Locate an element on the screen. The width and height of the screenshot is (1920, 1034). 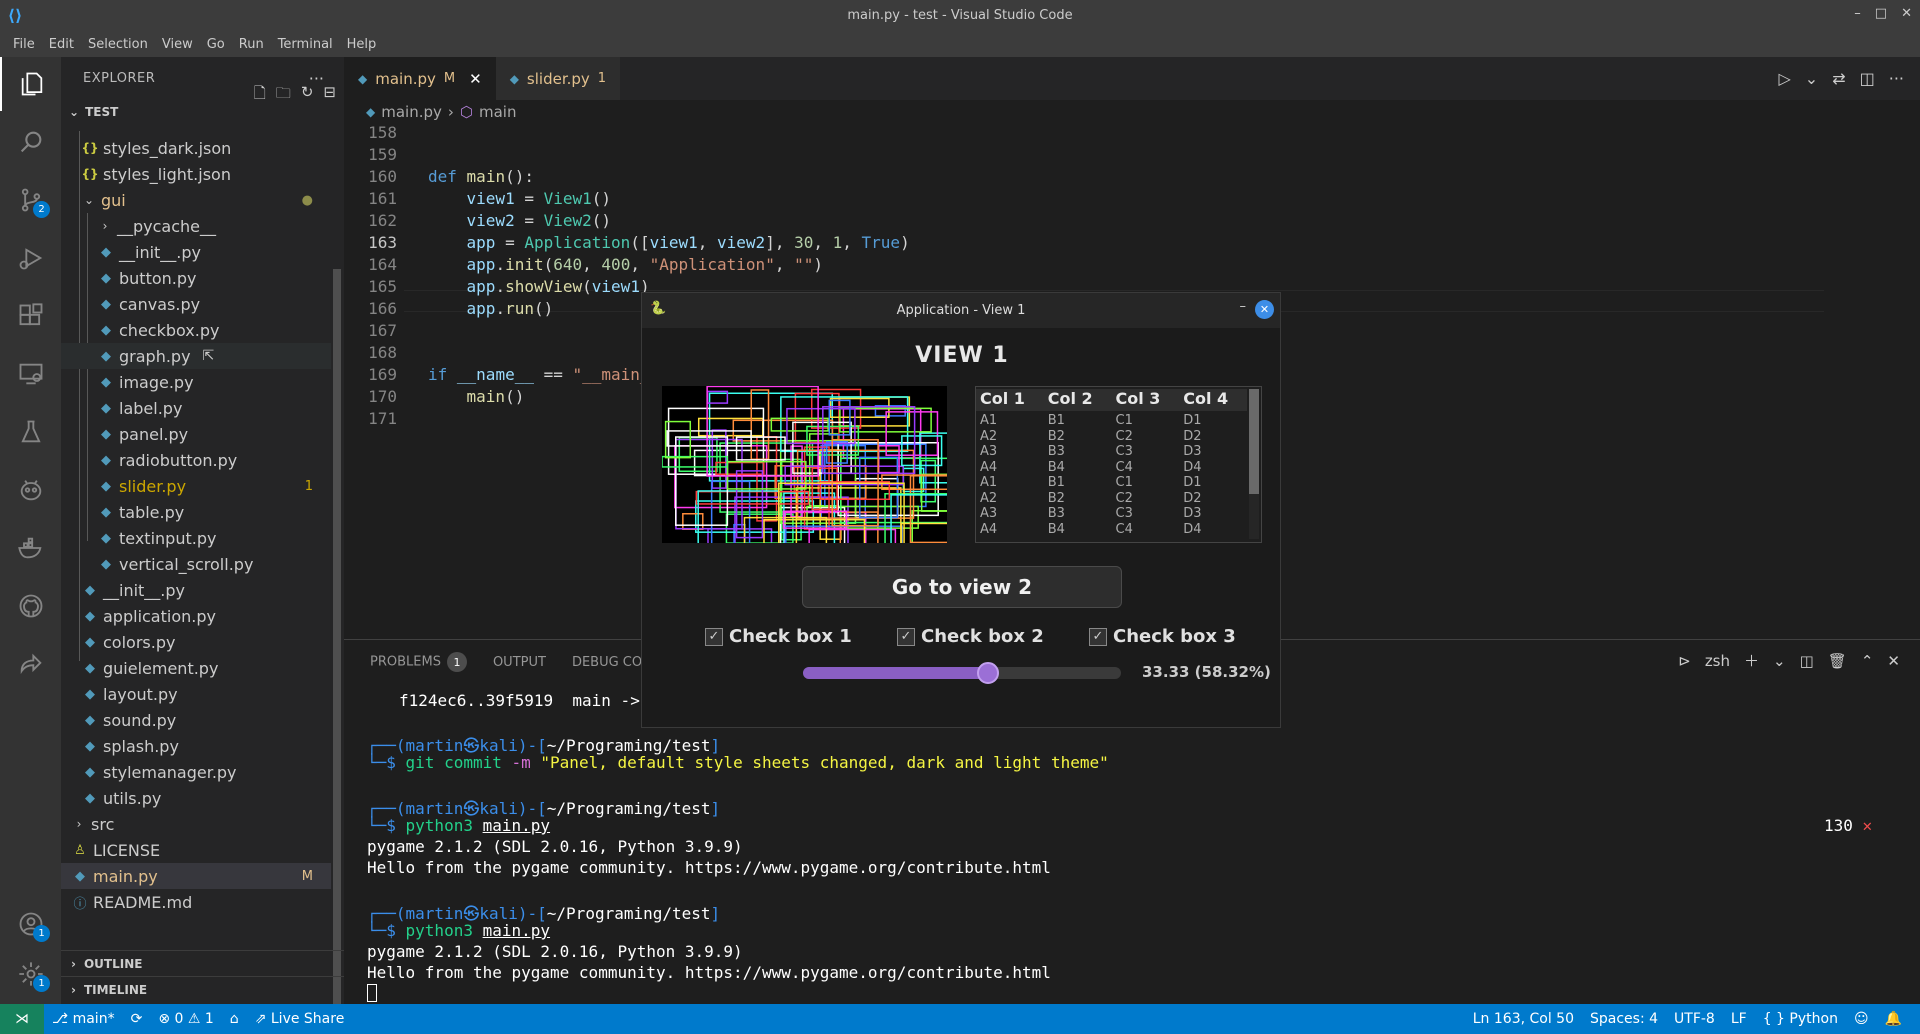
breadcrumb-file: main.py is located at coordinates (411, 112).